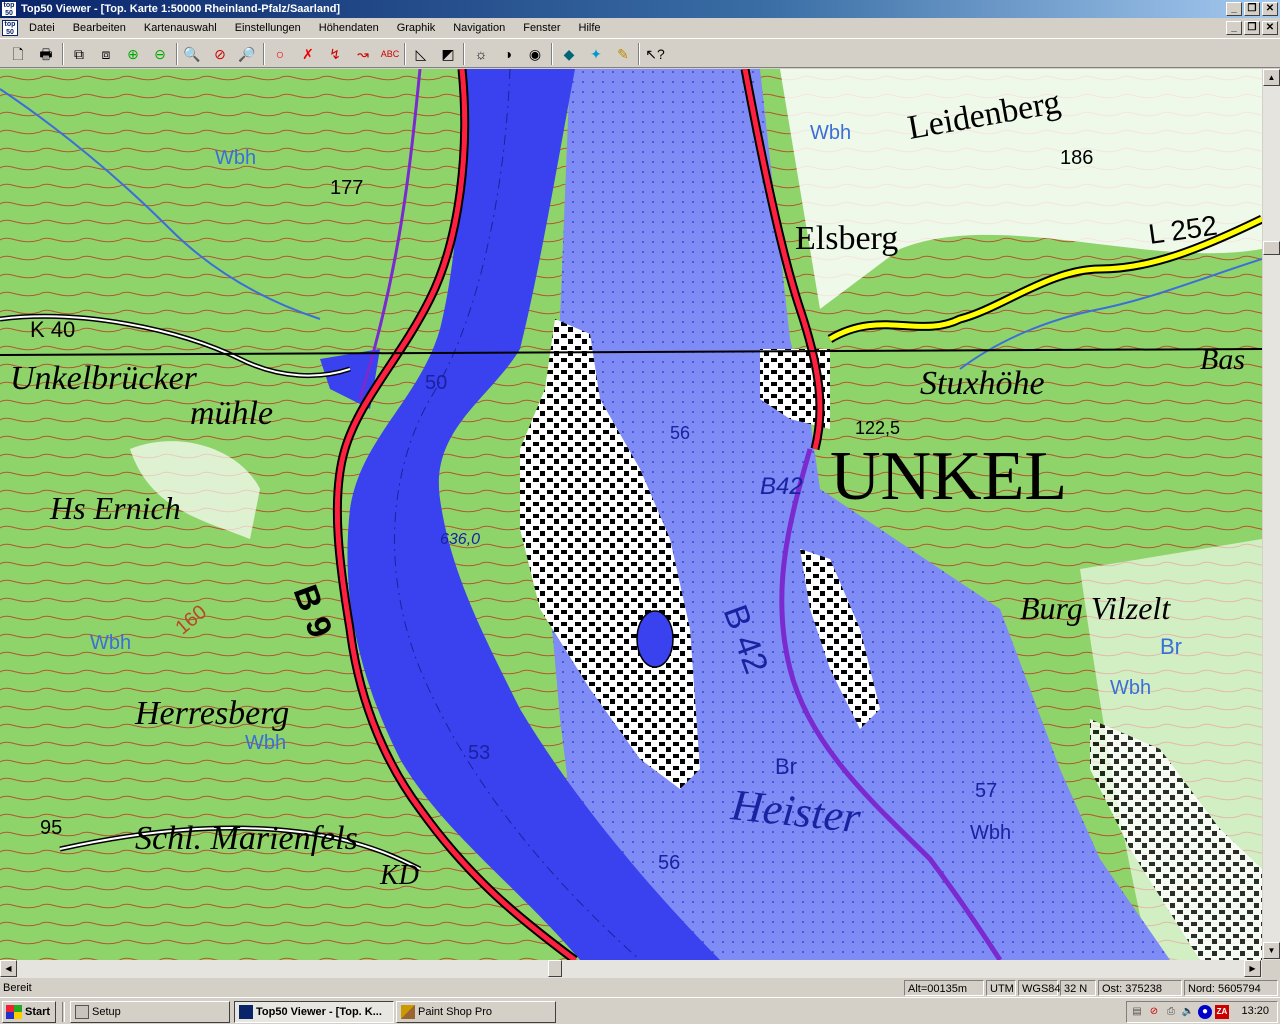 This screenshot has height=1024, width=1280. I want to click on label-height-95: 95, so click(51, 828).